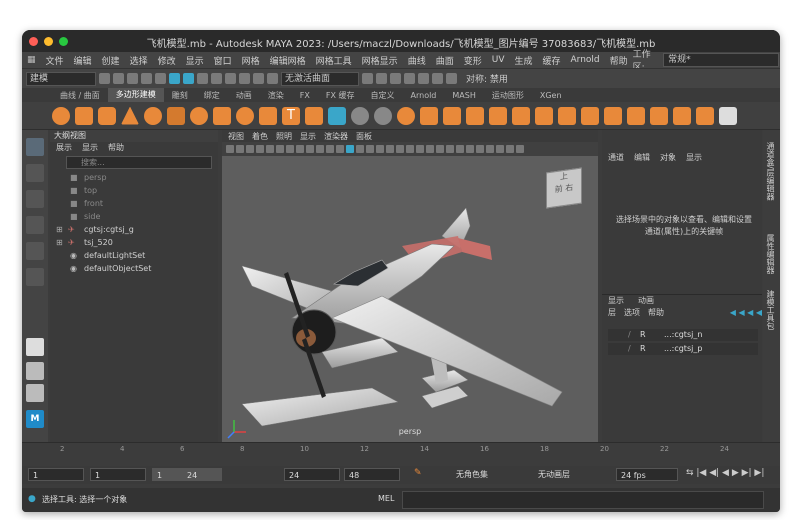 Image resolution: width=800 pixels, height=520 pixels. Describe the element at coordinates (705, 115) in the screenshot. I see `retopo-icon` at that location.